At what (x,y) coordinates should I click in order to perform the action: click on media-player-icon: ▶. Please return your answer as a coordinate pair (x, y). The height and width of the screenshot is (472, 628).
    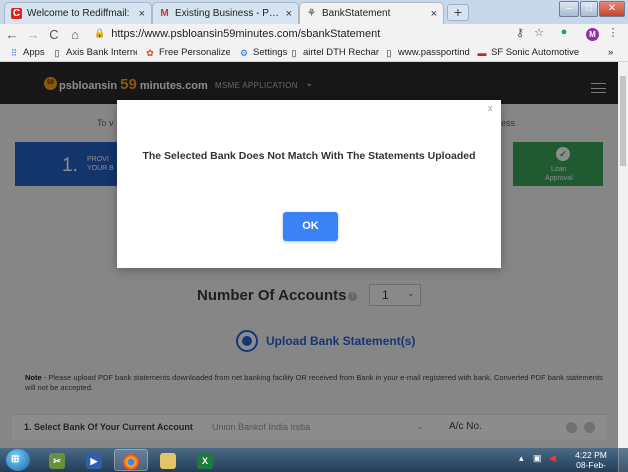
    Looking at the image, I should click on (94, 461).